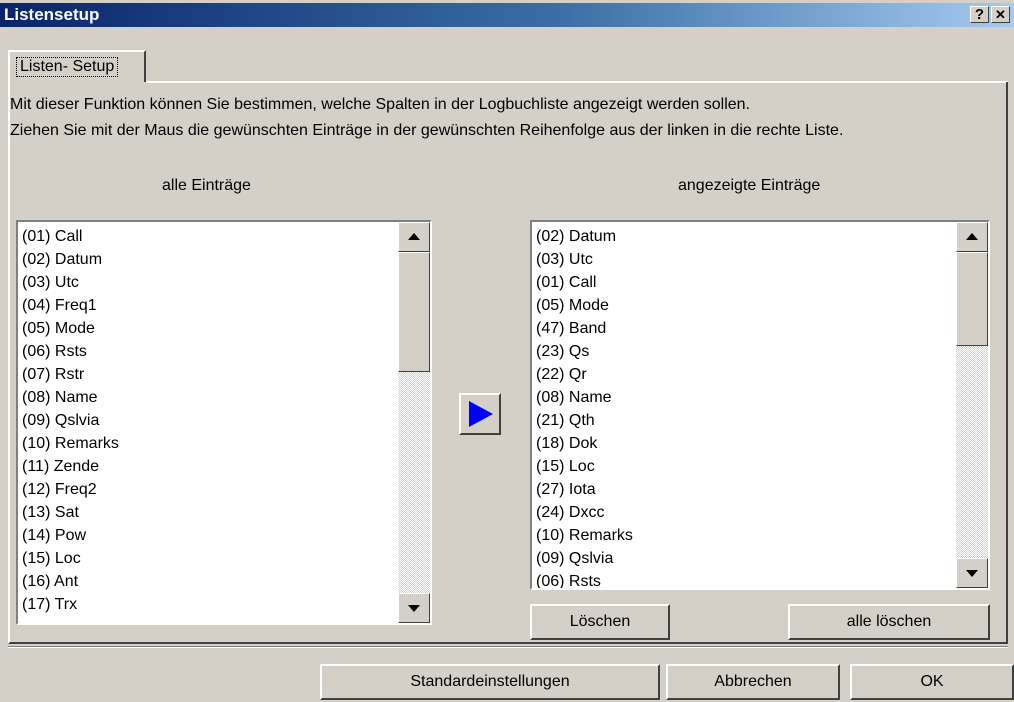  Describe the element at coordinates (972, 405) in the screenshot. I see `right-list-scrollbar` at that location.